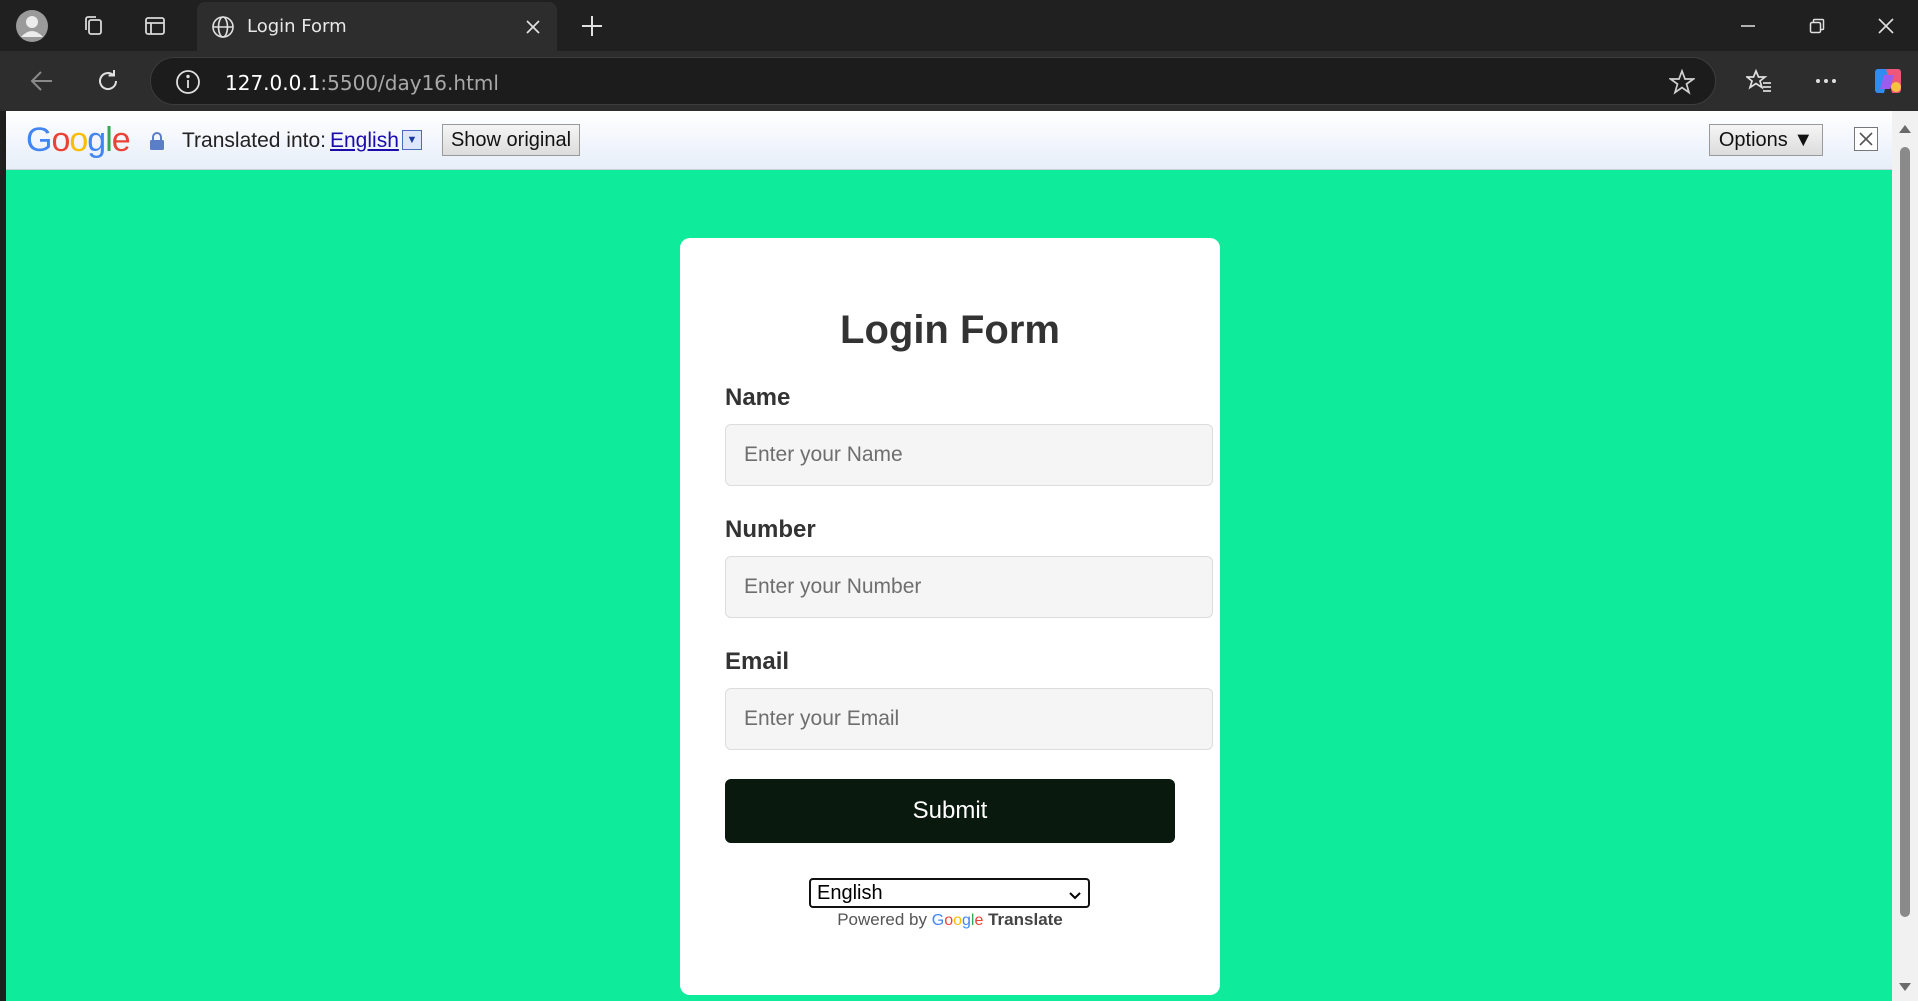  I want to click on new-tab-button, so click(592, 26).